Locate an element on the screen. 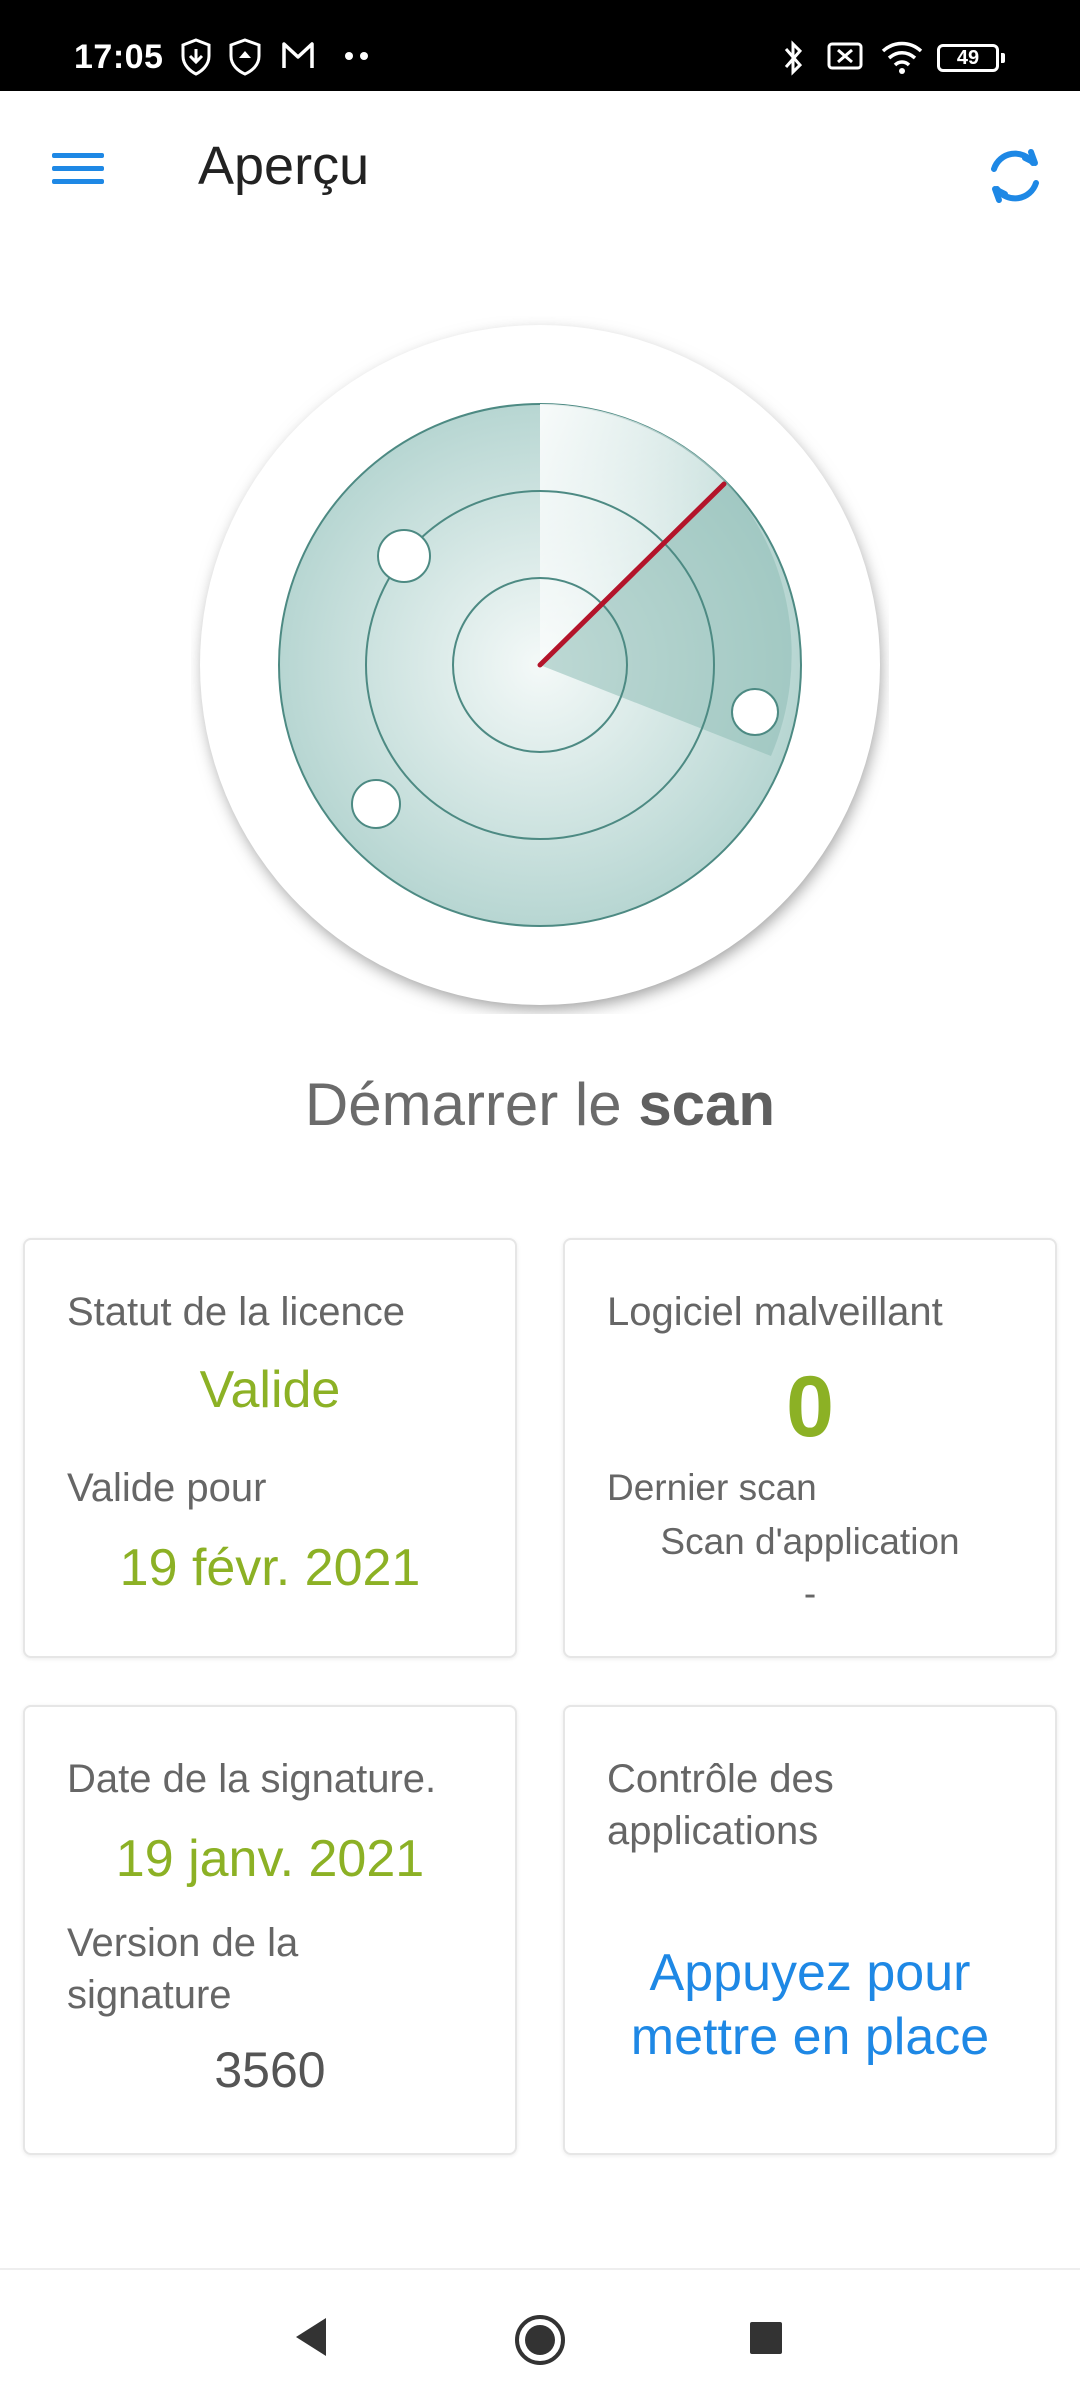  status-bar: 17:05 49 is located at coordinates (540, 45).